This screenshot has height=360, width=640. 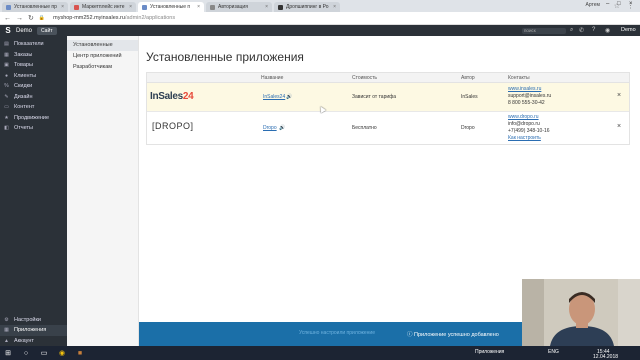 I want to click on app-cost: Зависит от тарифа, so click(x=374, y=97).